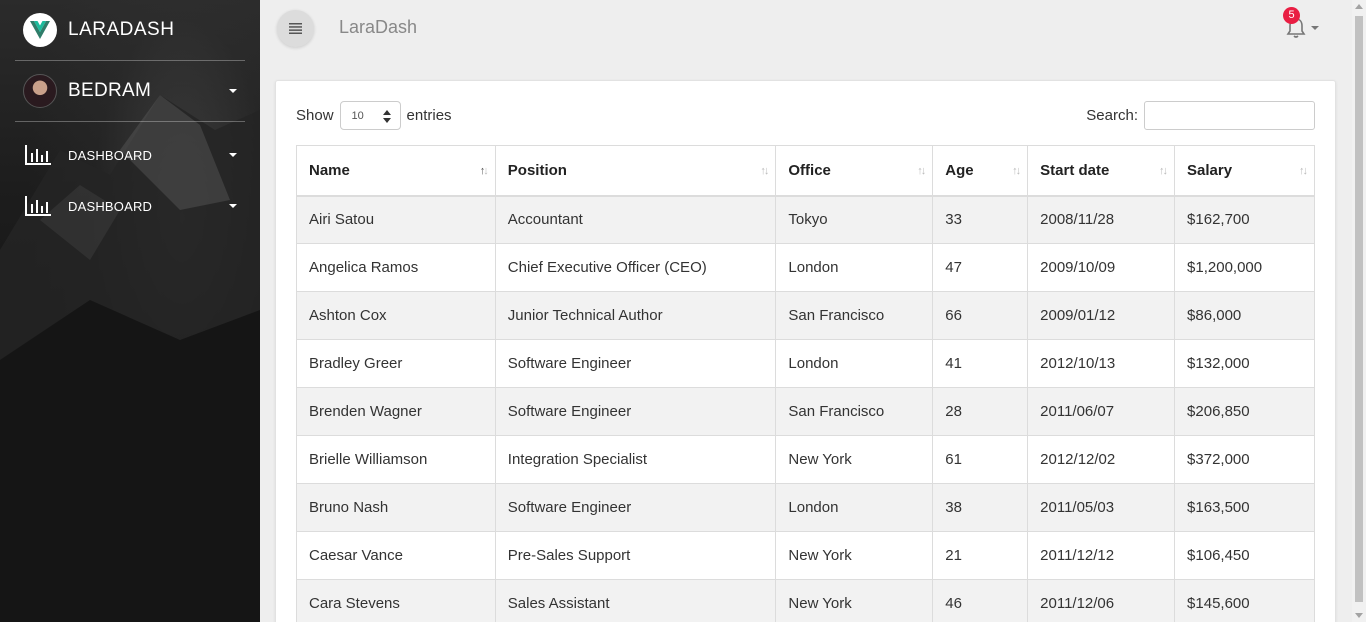 This screenshot has height=622, width=1366. I want to click on cell-age: 28, so click(980, 411).